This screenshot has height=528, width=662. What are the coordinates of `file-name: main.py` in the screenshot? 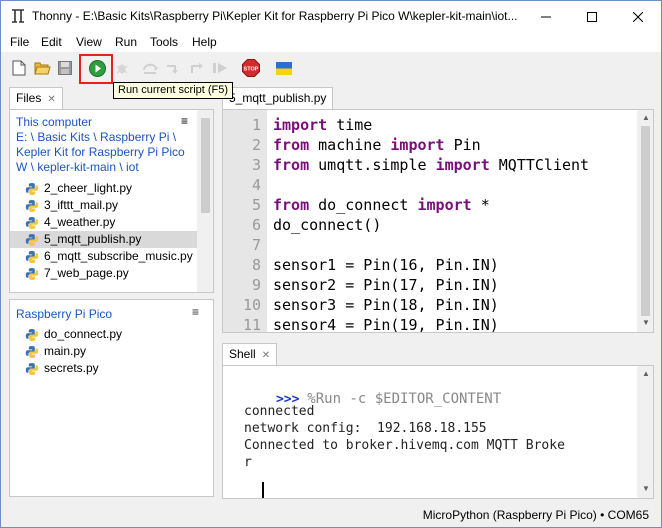 It's located at (65, 351).